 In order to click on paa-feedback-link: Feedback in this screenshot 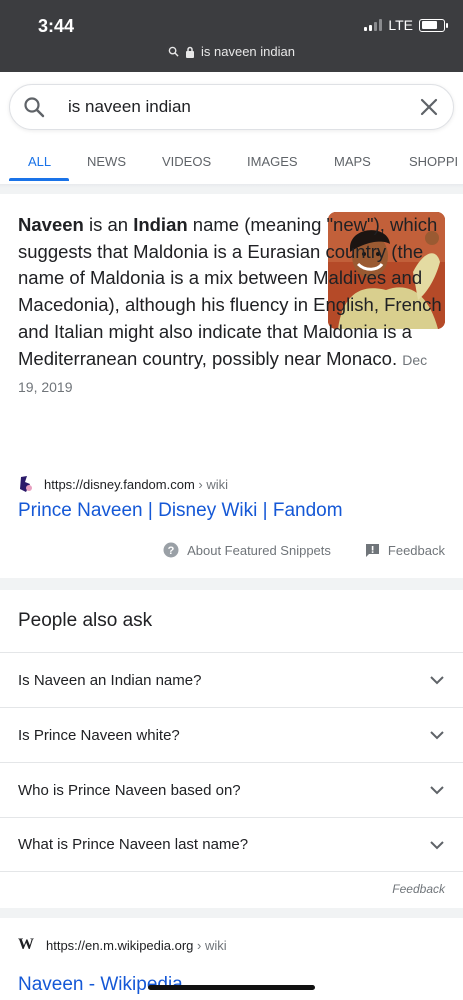, I will do `click(418, 889)`.